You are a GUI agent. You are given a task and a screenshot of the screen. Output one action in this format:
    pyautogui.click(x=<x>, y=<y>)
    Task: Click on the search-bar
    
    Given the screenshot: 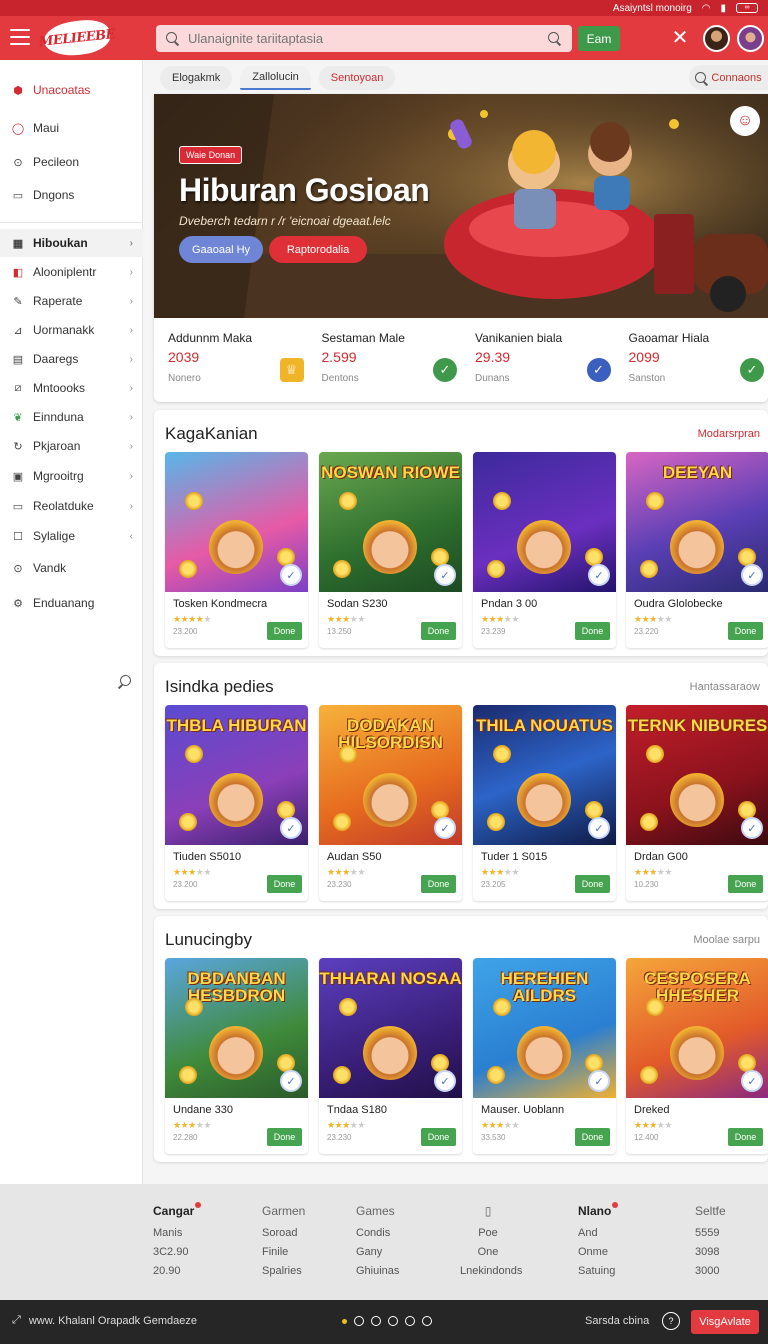 What is the action you would take?
    pyautogui.click(x=364, y=38)
    